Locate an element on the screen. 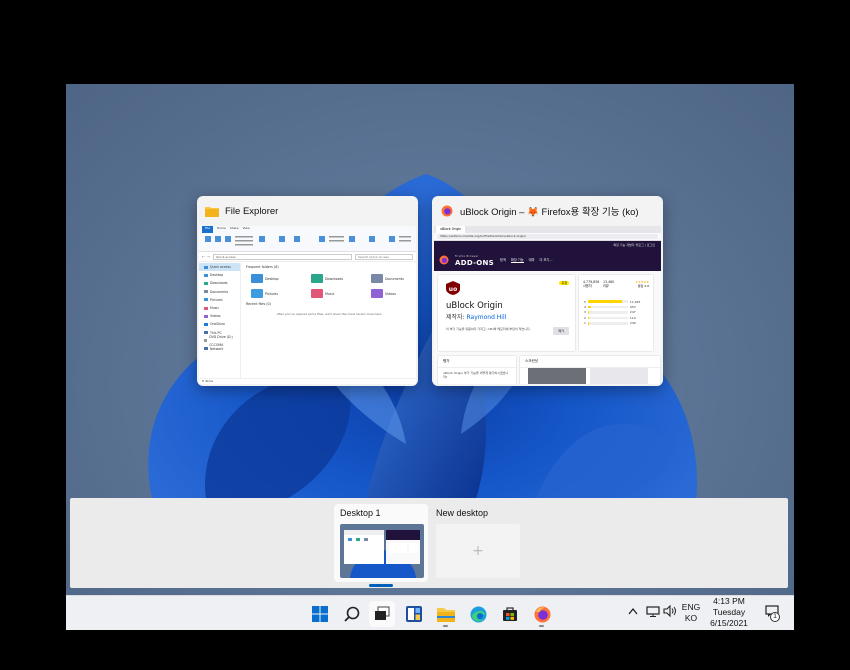  task-view-button is located at coordinates (382, 614).